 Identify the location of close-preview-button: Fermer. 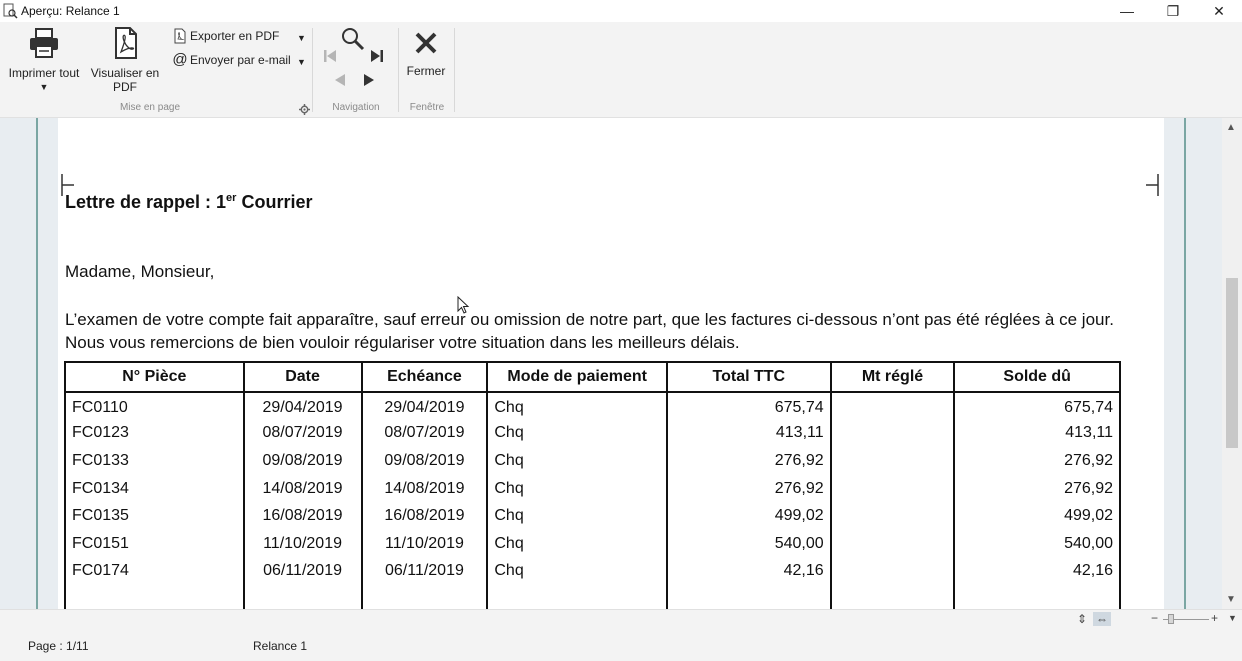
(426, 54).